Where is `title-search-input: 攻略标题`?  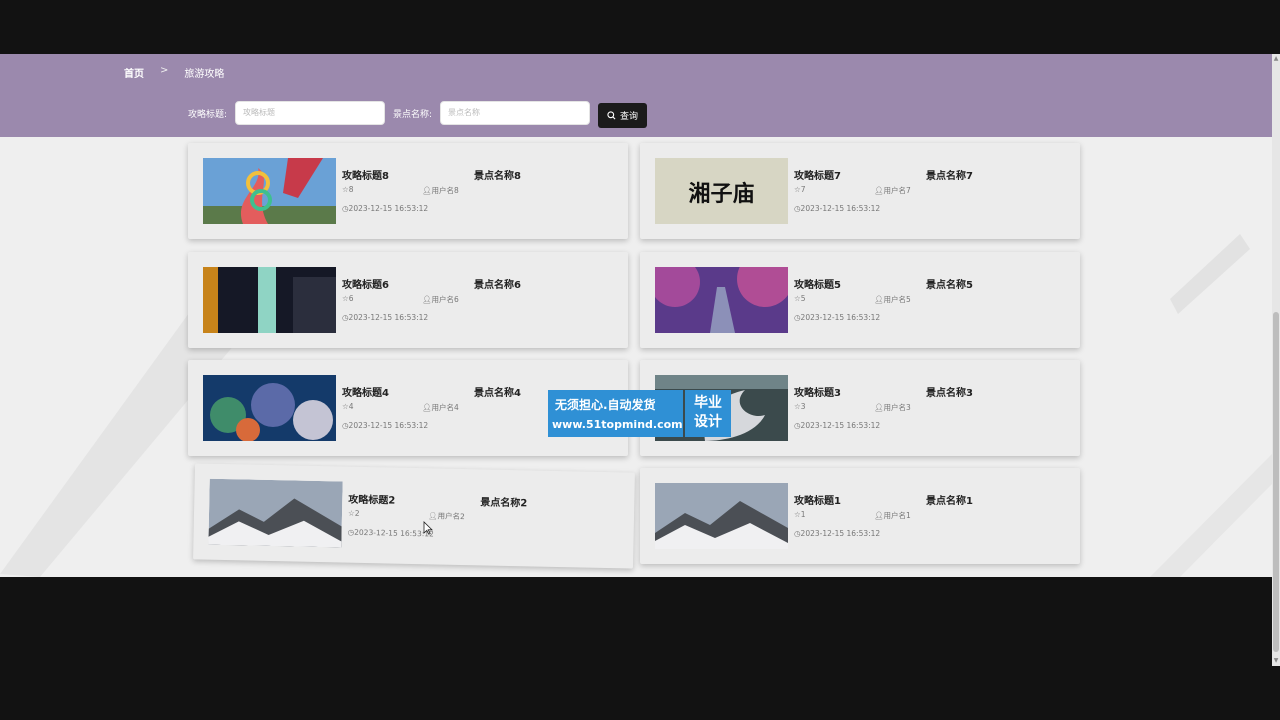
title-search-input: 攻略标题 is located at coordinates (310, 113).